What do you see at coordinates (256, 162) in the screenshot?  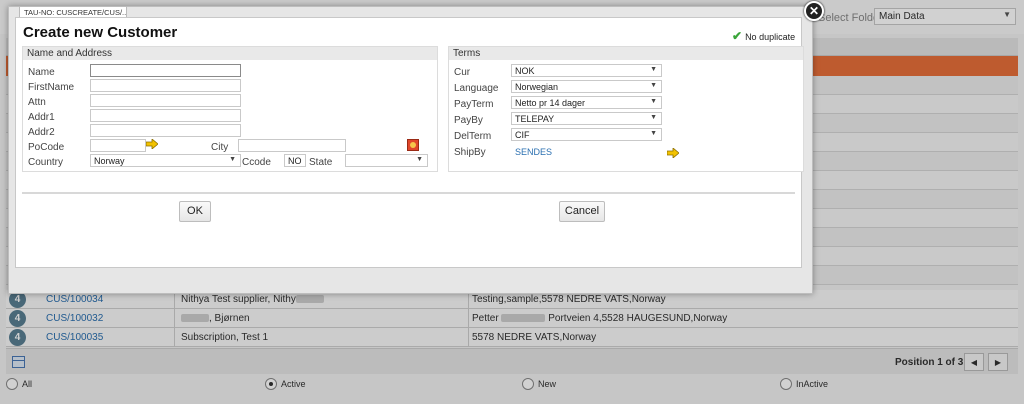 I see `ccode-label: Ccode` at bounding box center [256, 162].